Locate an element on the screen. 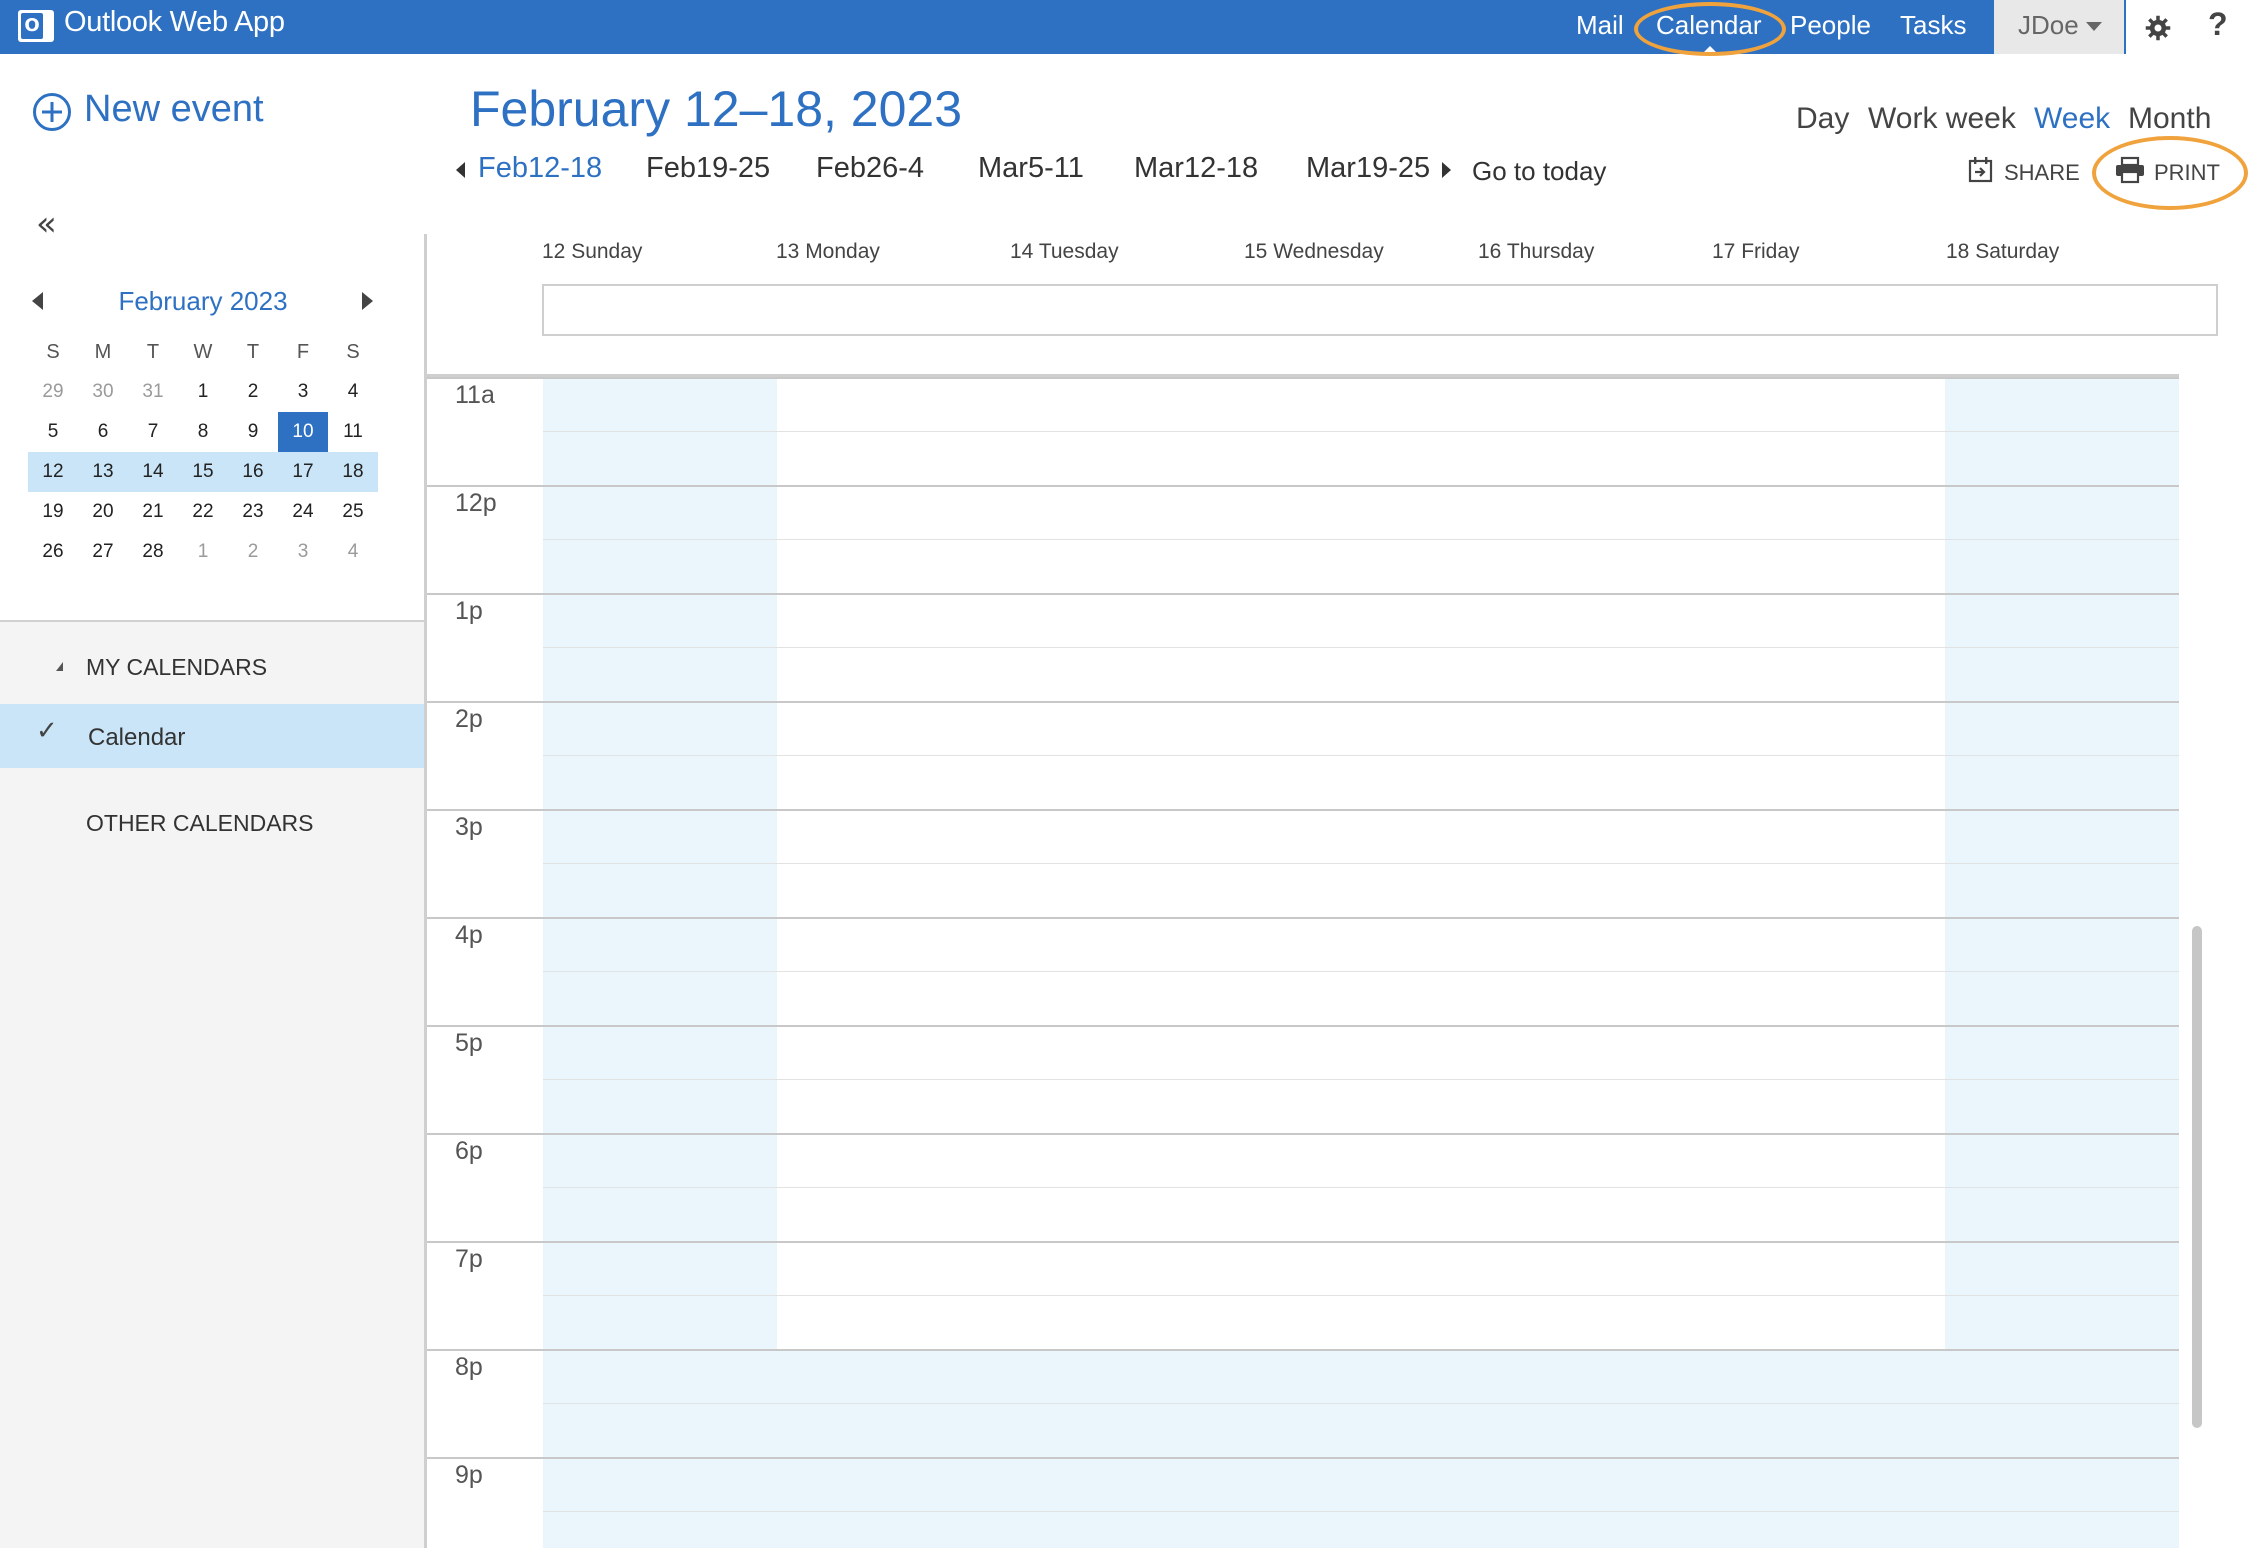 Image resolution: width=2252 pixels, height=1548 pixels. nav-tasks: Tasks is located at coordinates (1933, 25).